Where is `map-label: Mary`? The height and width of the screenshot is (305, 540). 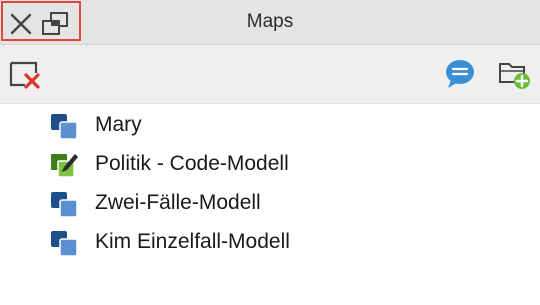 map-label: Mary is located at coordinates (118, 124).